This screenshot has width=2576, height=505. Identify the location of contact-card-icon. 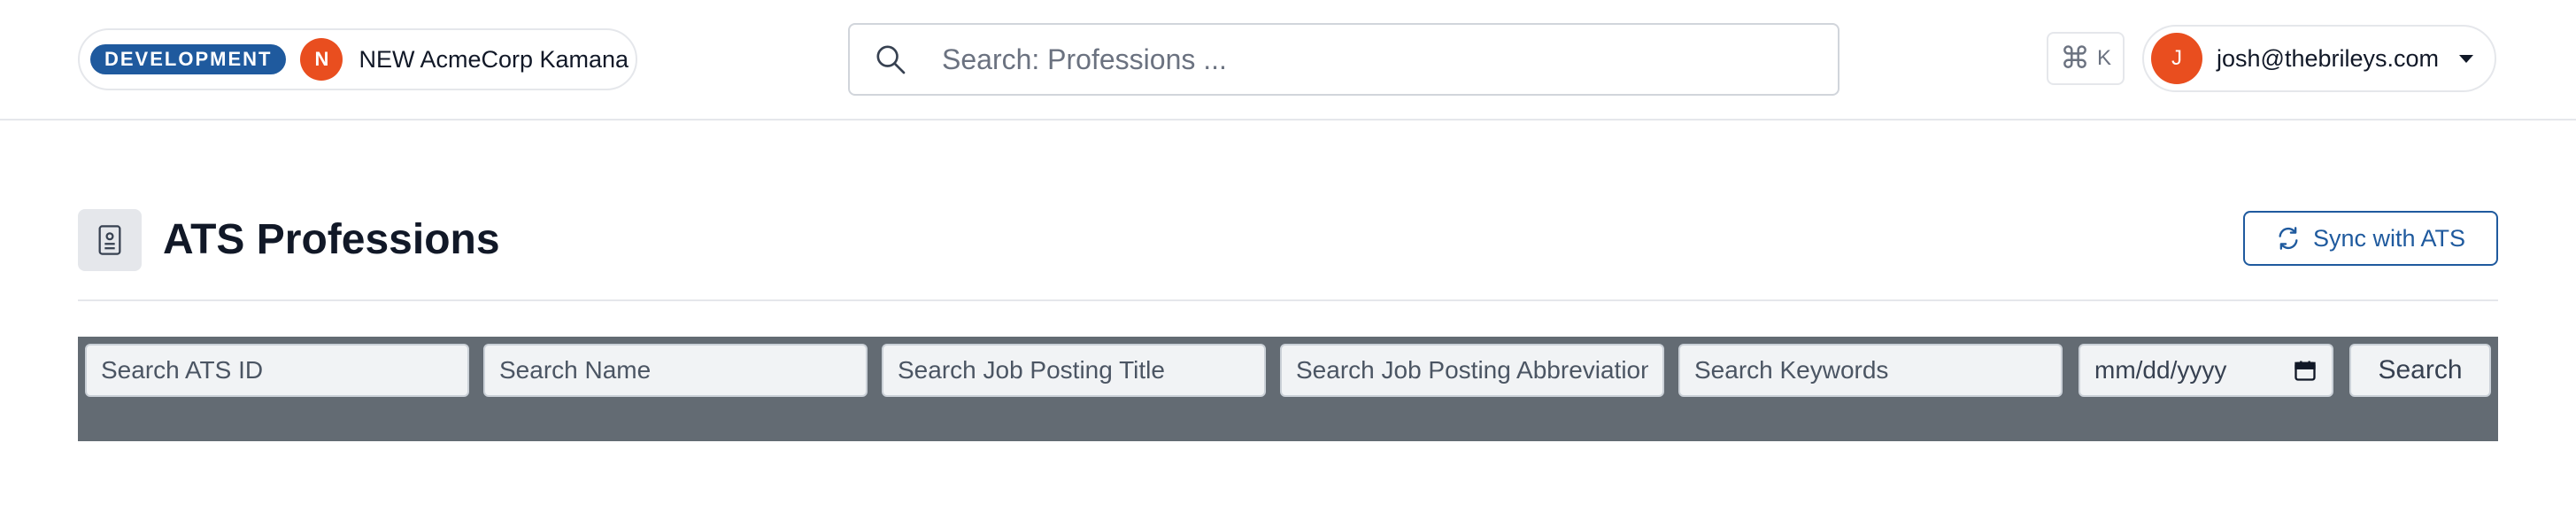
(110, 240).